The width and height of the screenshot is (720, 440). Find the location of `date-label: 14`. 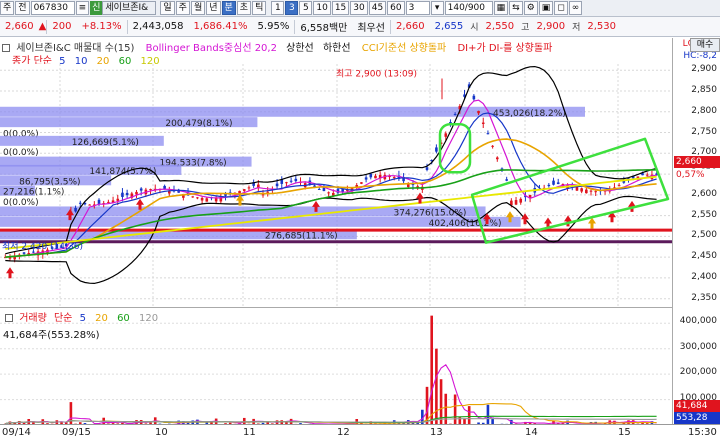

date-label: 14 is located at coordinates (531, 432).